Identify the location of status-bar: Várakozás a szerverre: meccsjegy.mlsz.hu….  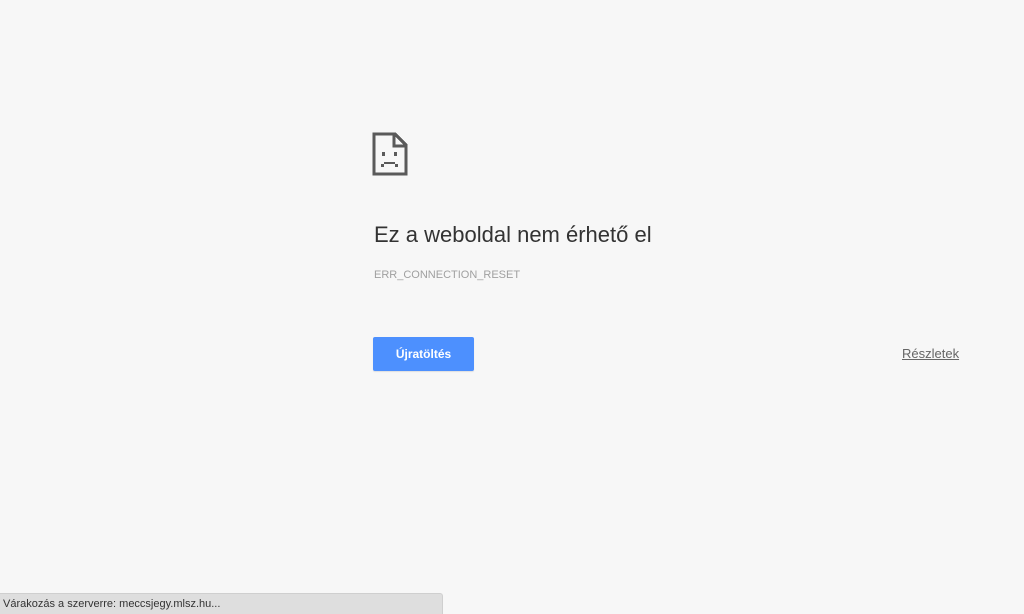
(221, 603).